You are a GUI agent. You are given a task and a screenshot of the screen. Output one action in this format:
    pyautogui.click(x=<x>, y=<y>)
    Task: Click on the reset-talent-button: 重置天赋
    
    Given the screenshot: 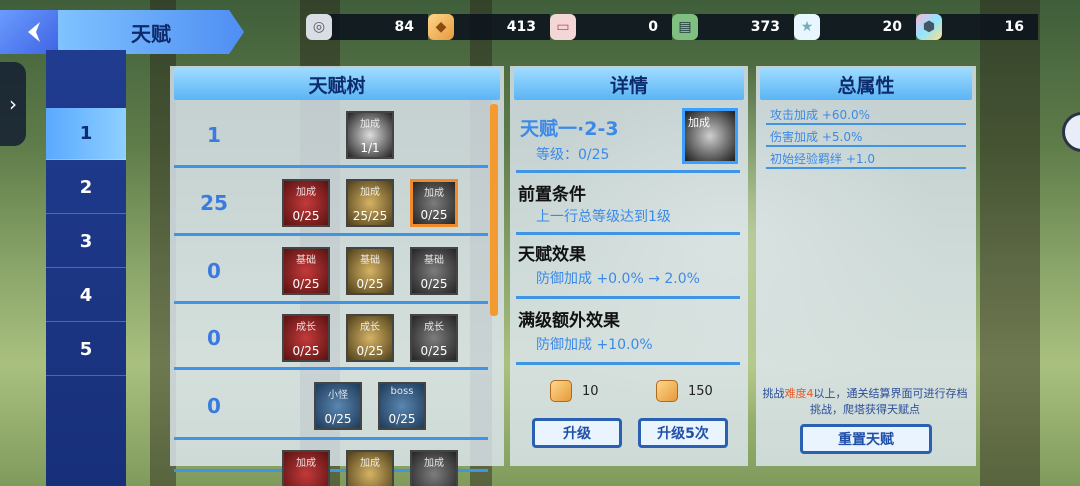 What is the action you would take?
    pyautogui.click(x=866, y=439)
    